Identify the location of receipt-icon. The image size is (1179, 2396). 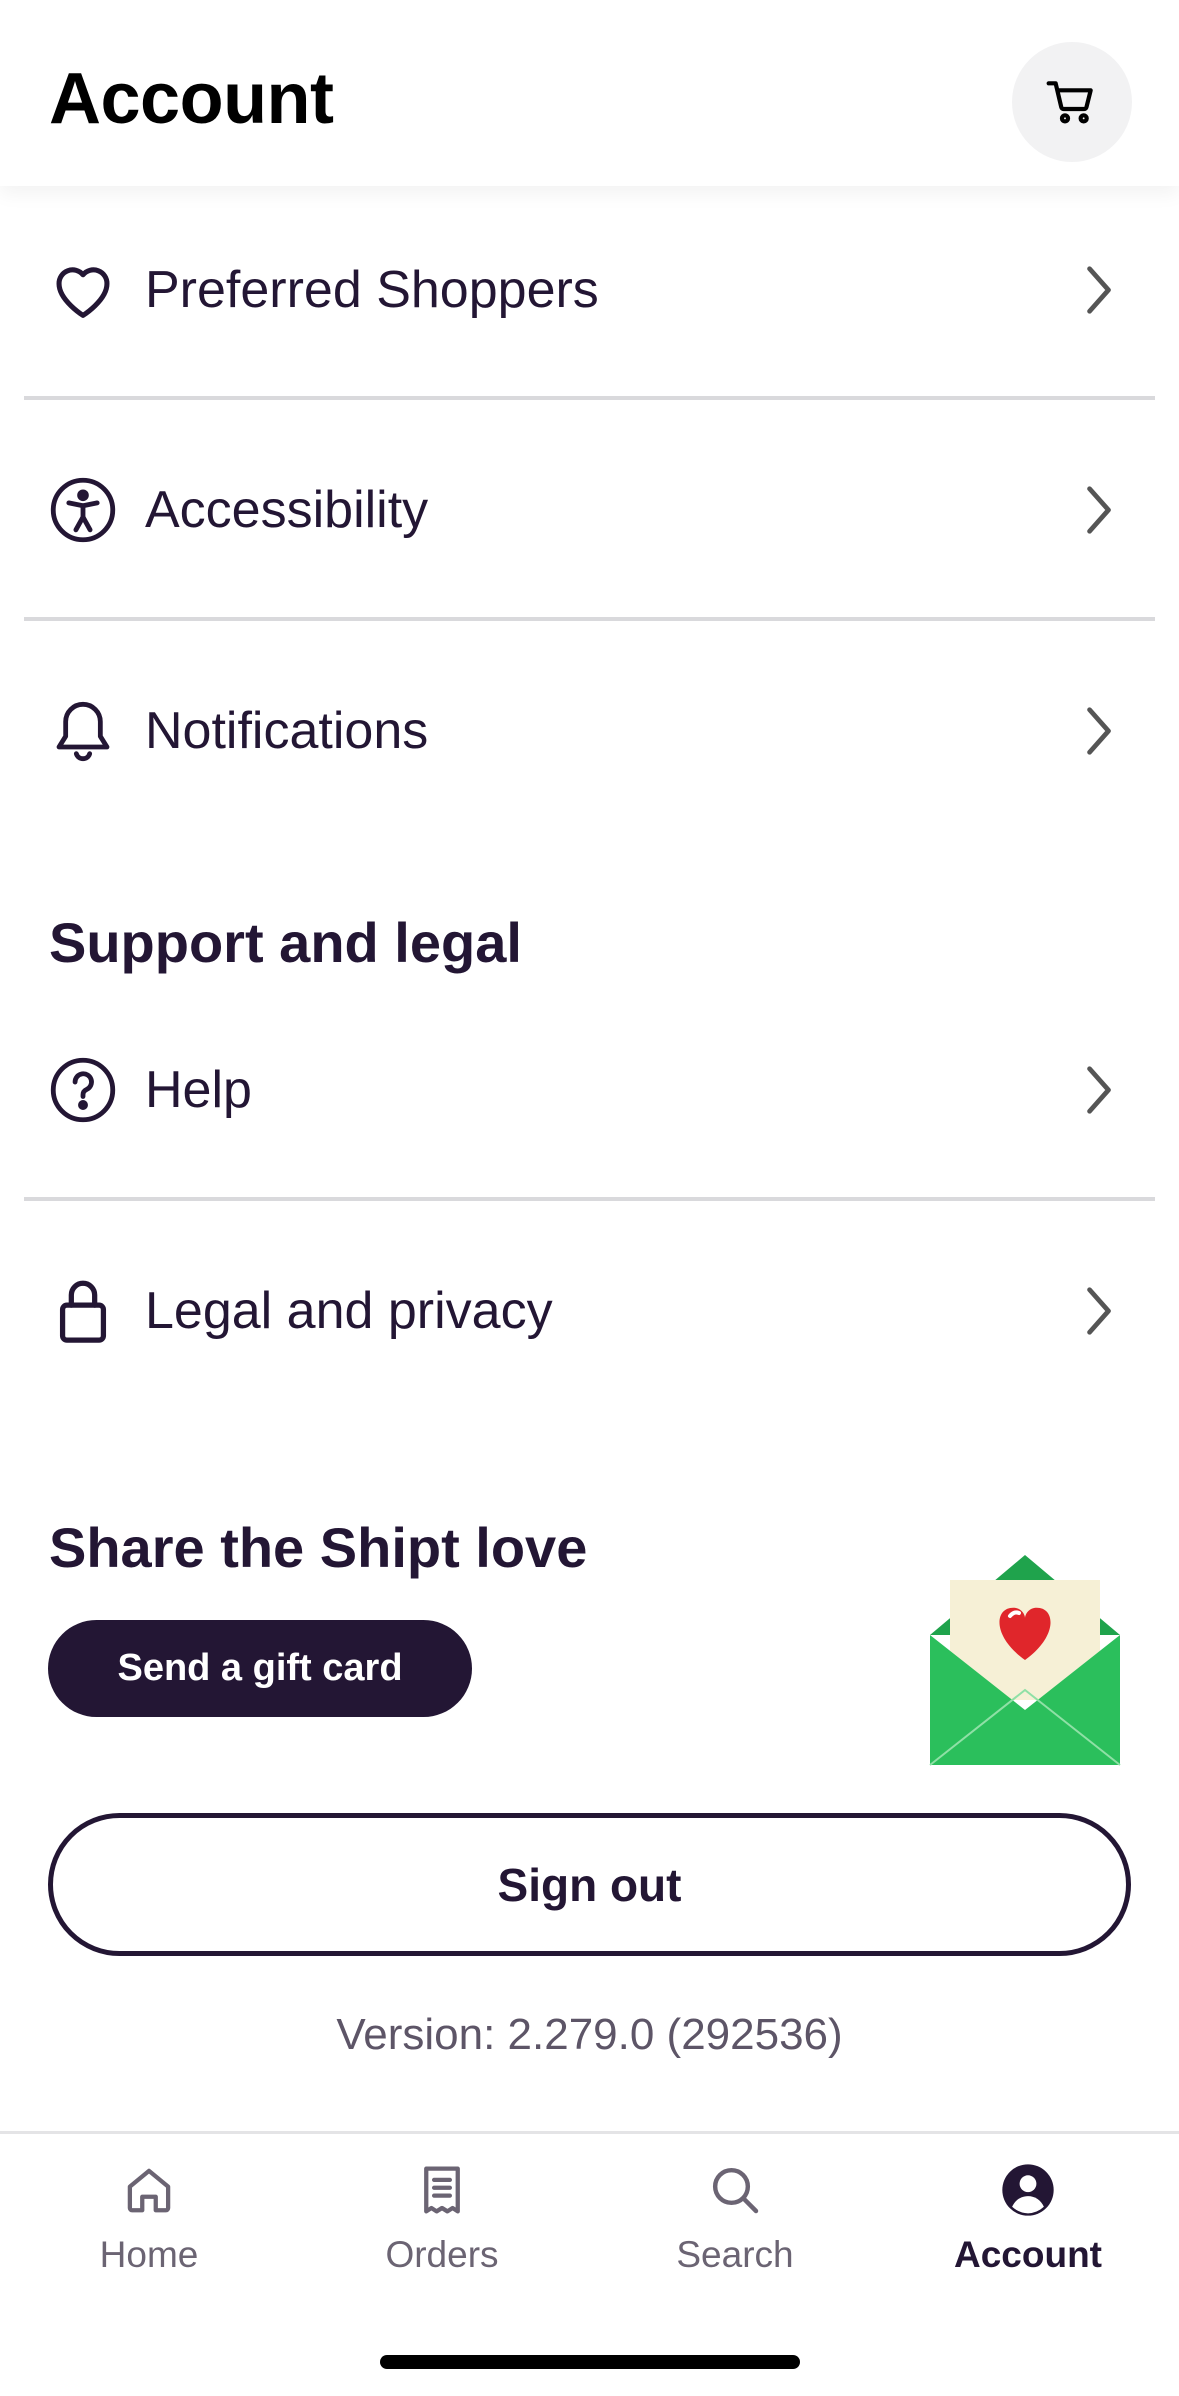
(442, 2190).